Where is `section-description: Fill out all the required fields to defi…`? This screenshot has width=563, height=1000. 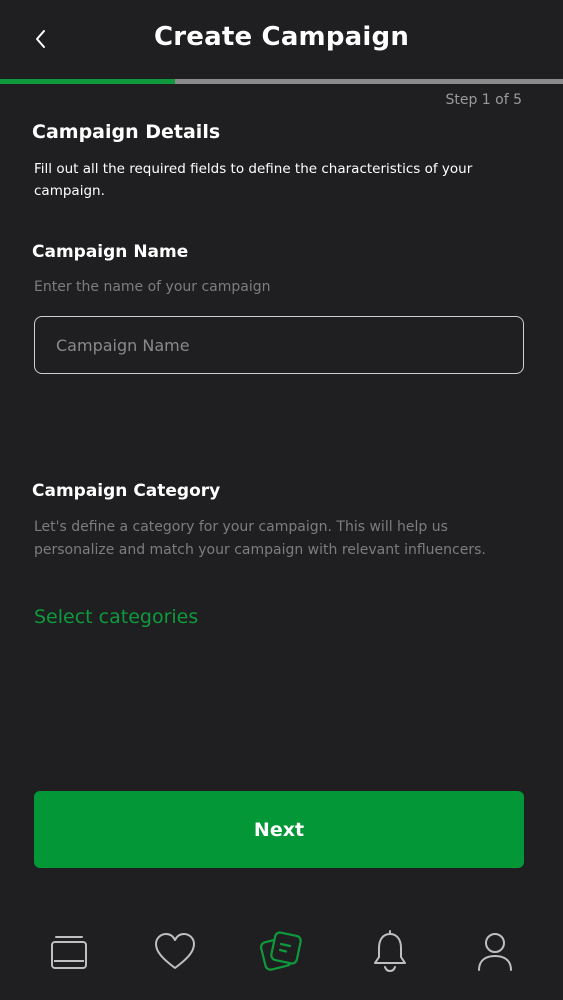
section-description: Fill out all the required fields to defi… is located at coordinates (253, 180).